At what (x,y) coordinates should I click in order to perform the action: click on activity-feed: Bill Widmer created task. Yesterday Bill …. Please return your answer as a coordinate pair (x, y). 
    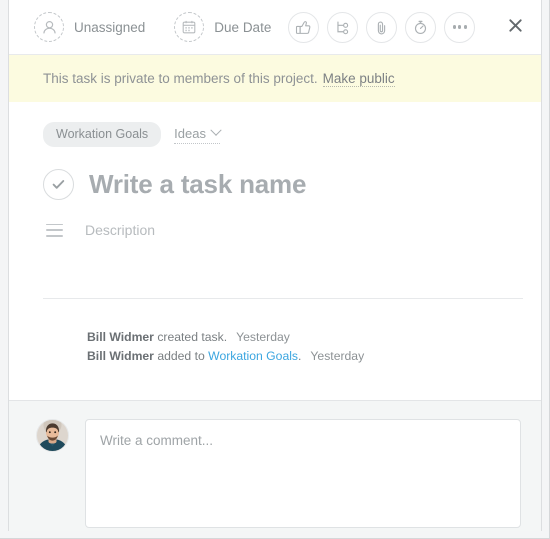
    Looking at the image, I should click on (225, 346).